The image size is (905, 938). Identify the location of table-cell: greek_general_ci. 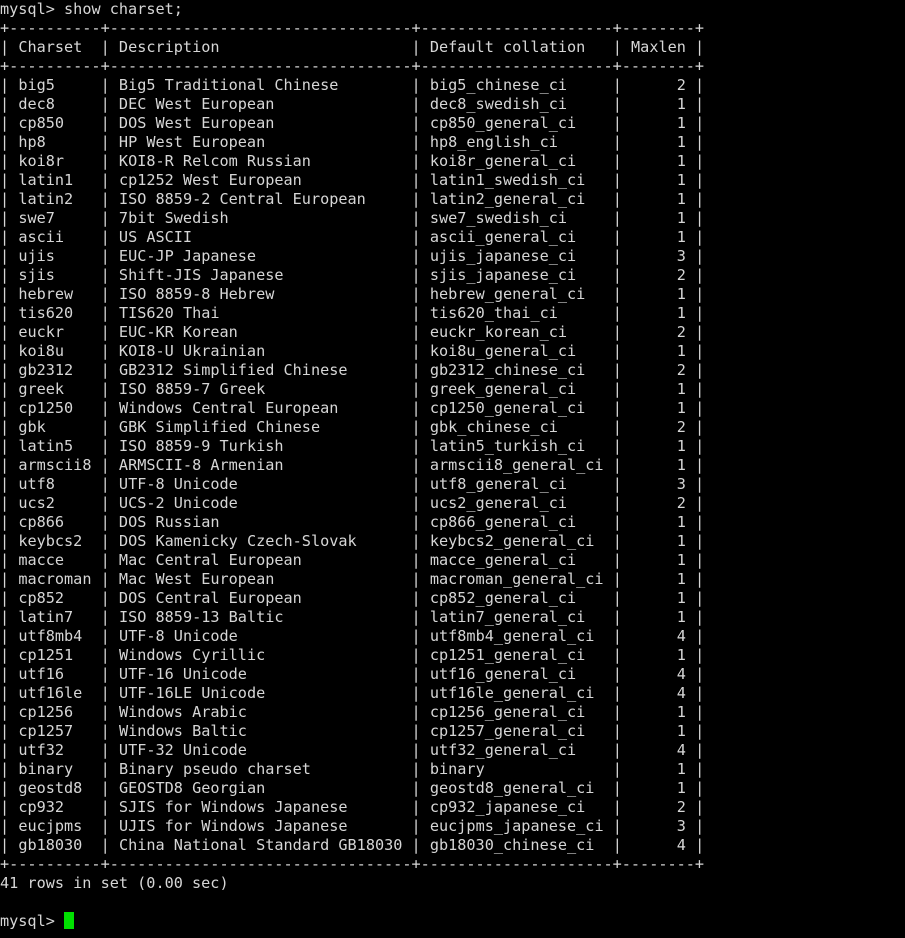
(503, 389).